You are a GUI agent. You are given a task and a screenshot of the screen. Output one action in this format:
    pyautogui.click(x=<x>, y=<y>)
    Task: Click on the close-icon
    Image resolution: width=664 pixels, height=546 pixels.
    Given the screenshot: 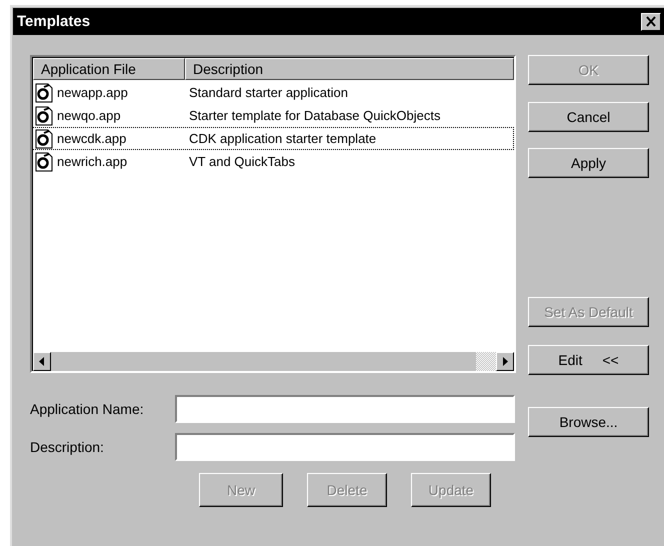 What is the action you would take?
    pyautogui.click(x=651, y=21)
    